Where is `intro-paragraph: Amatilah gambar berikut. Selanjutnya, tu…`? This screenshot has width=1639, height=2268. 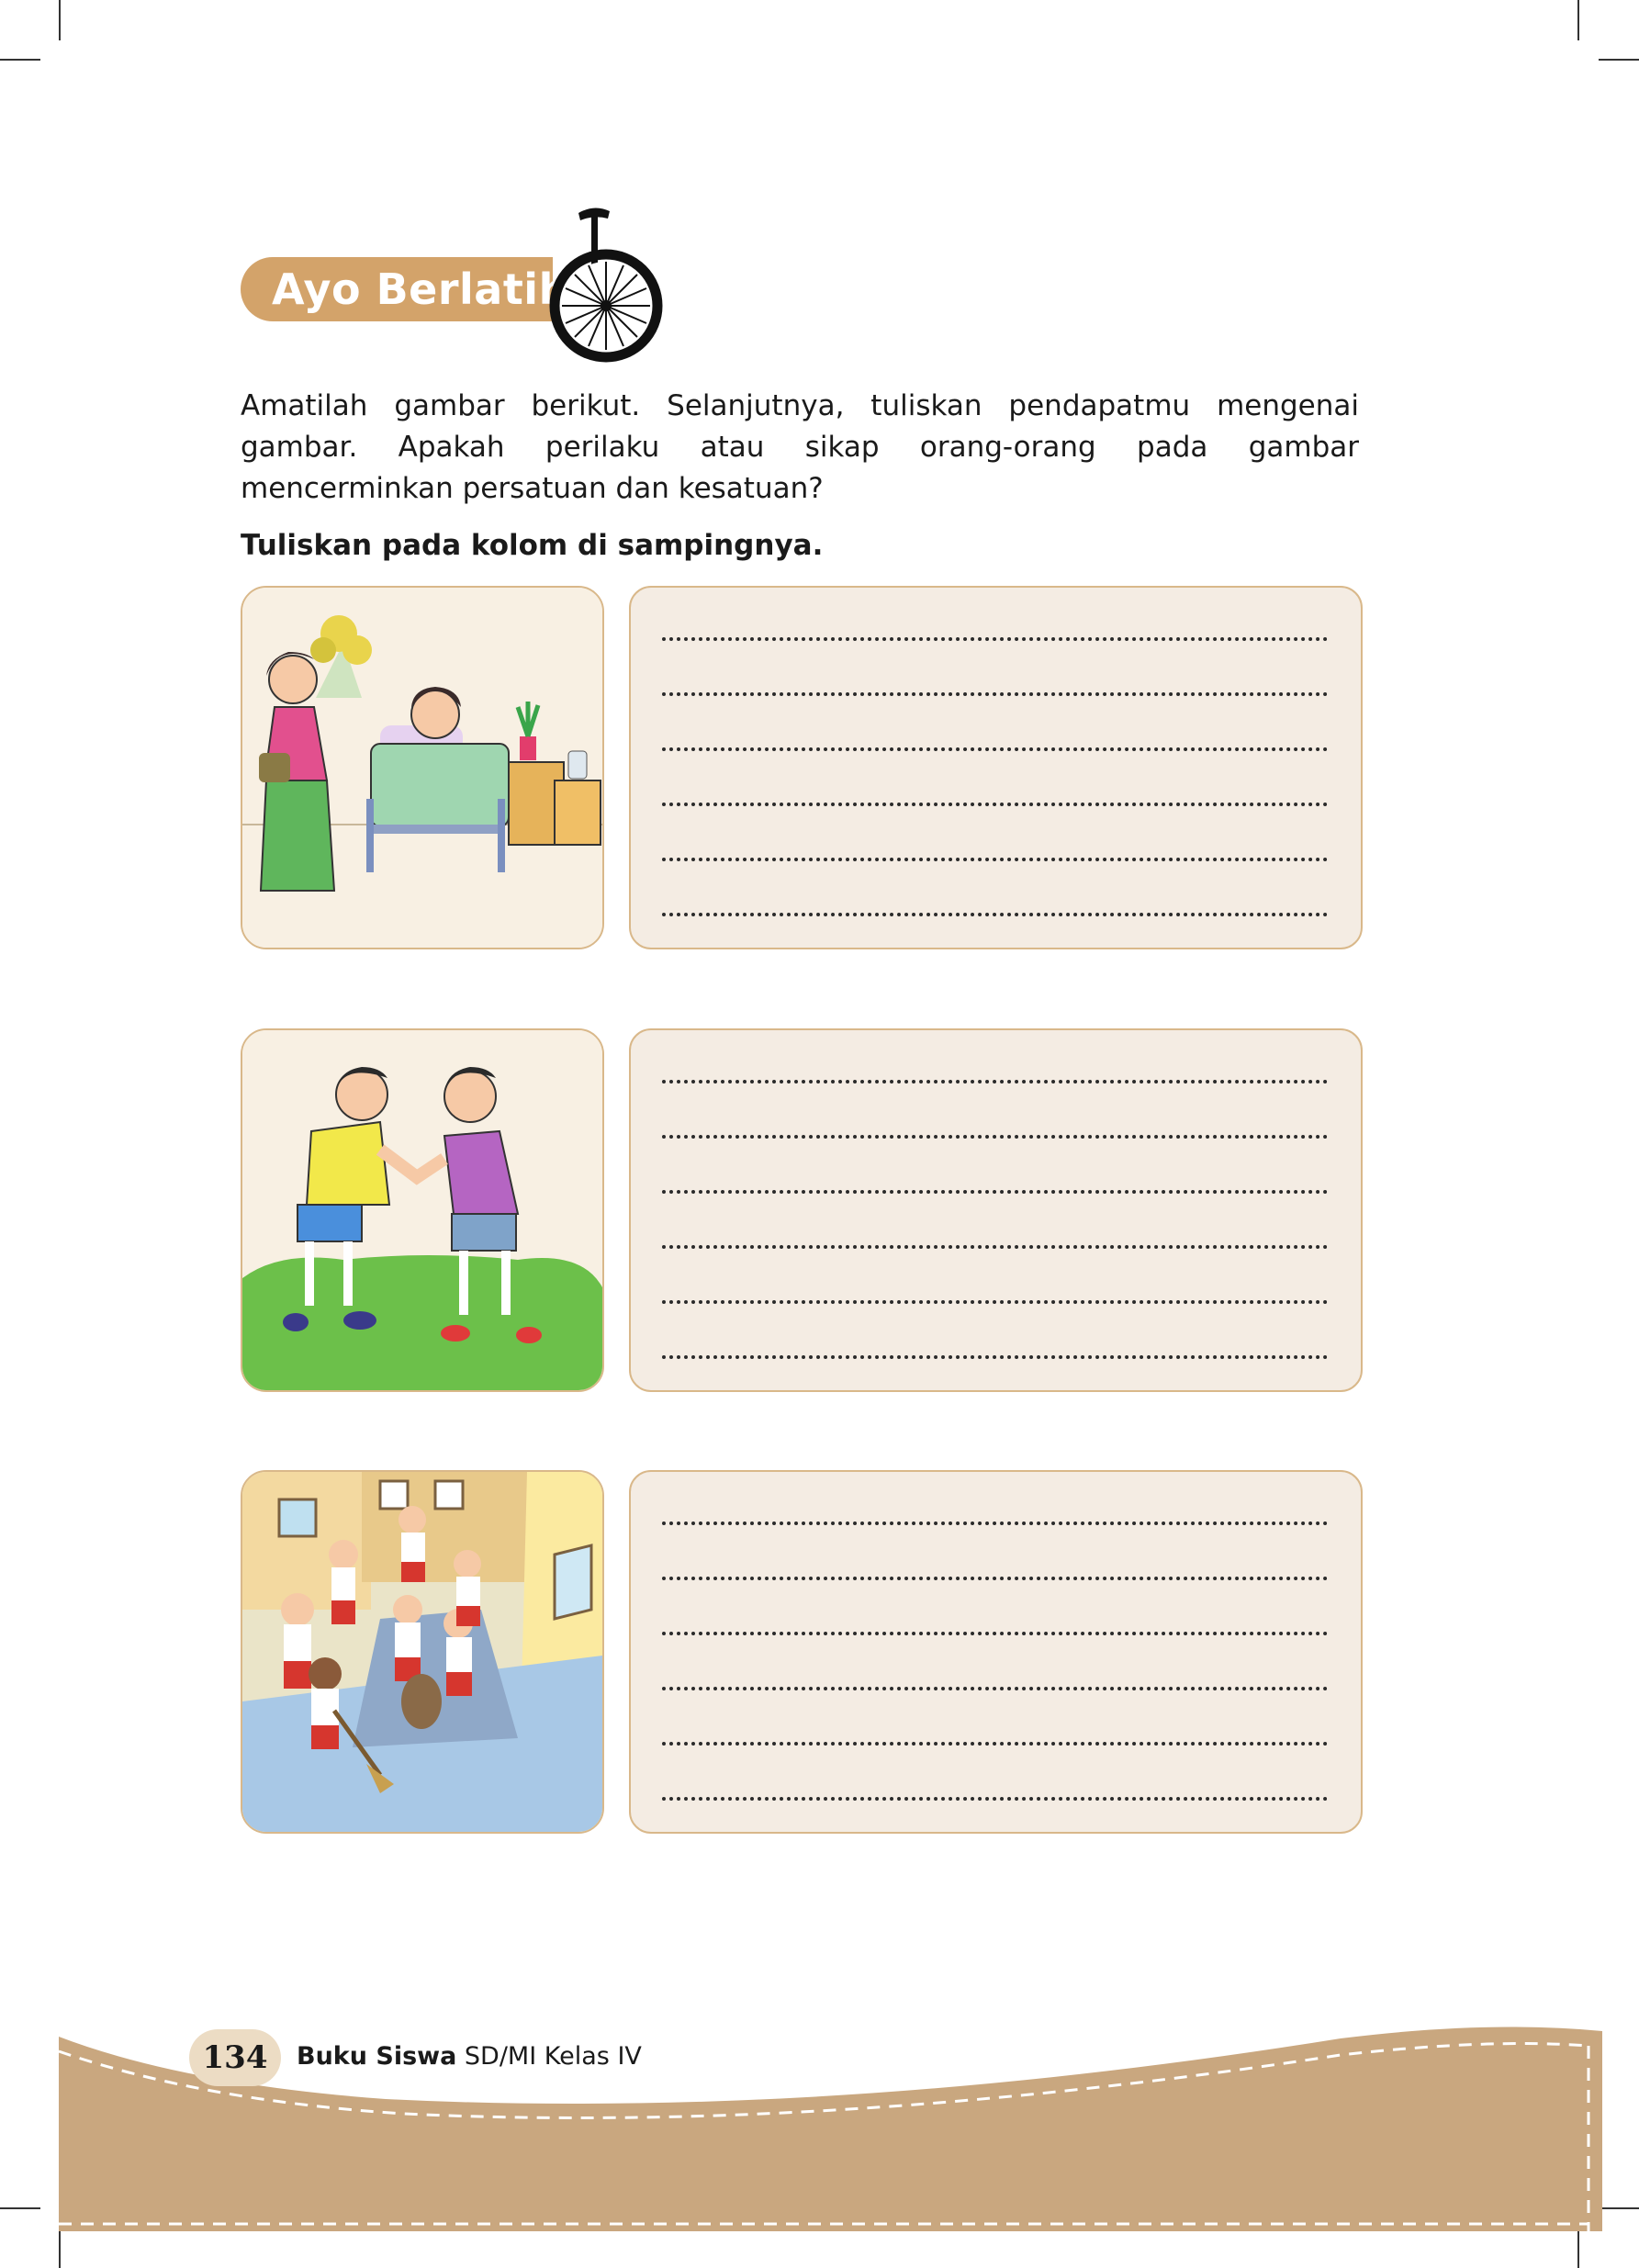
intro-paragraph: Amatilah gambar berikut. Selanjutnya, tu… is located at coordinates (800, 447).